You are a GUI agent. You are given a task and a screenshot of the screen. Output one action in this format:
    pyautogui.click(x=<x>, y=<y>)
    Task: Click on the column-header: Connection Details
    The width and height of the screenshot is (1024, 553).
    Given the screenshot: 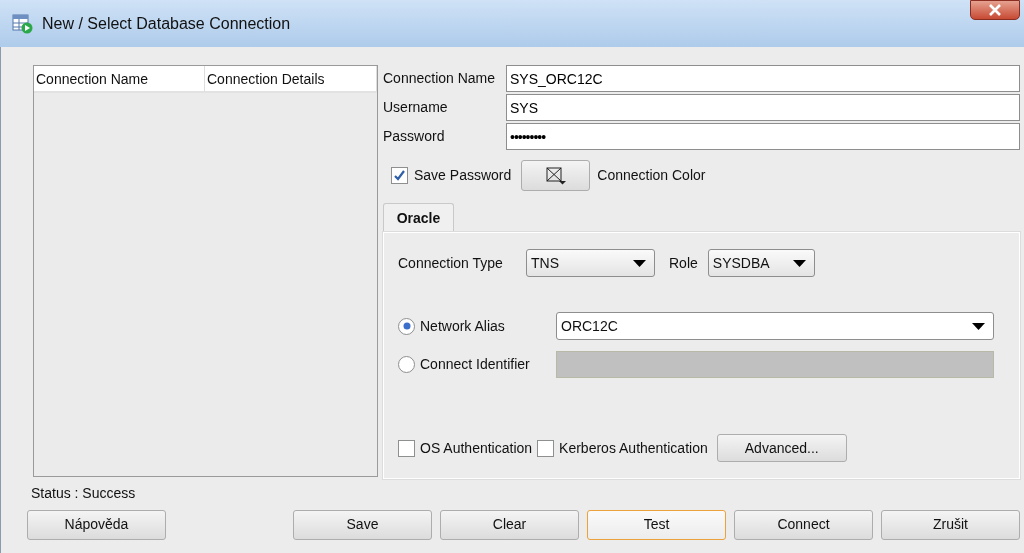 What is the action you would take?
    pyautogui.click(x=291, y=78)
    